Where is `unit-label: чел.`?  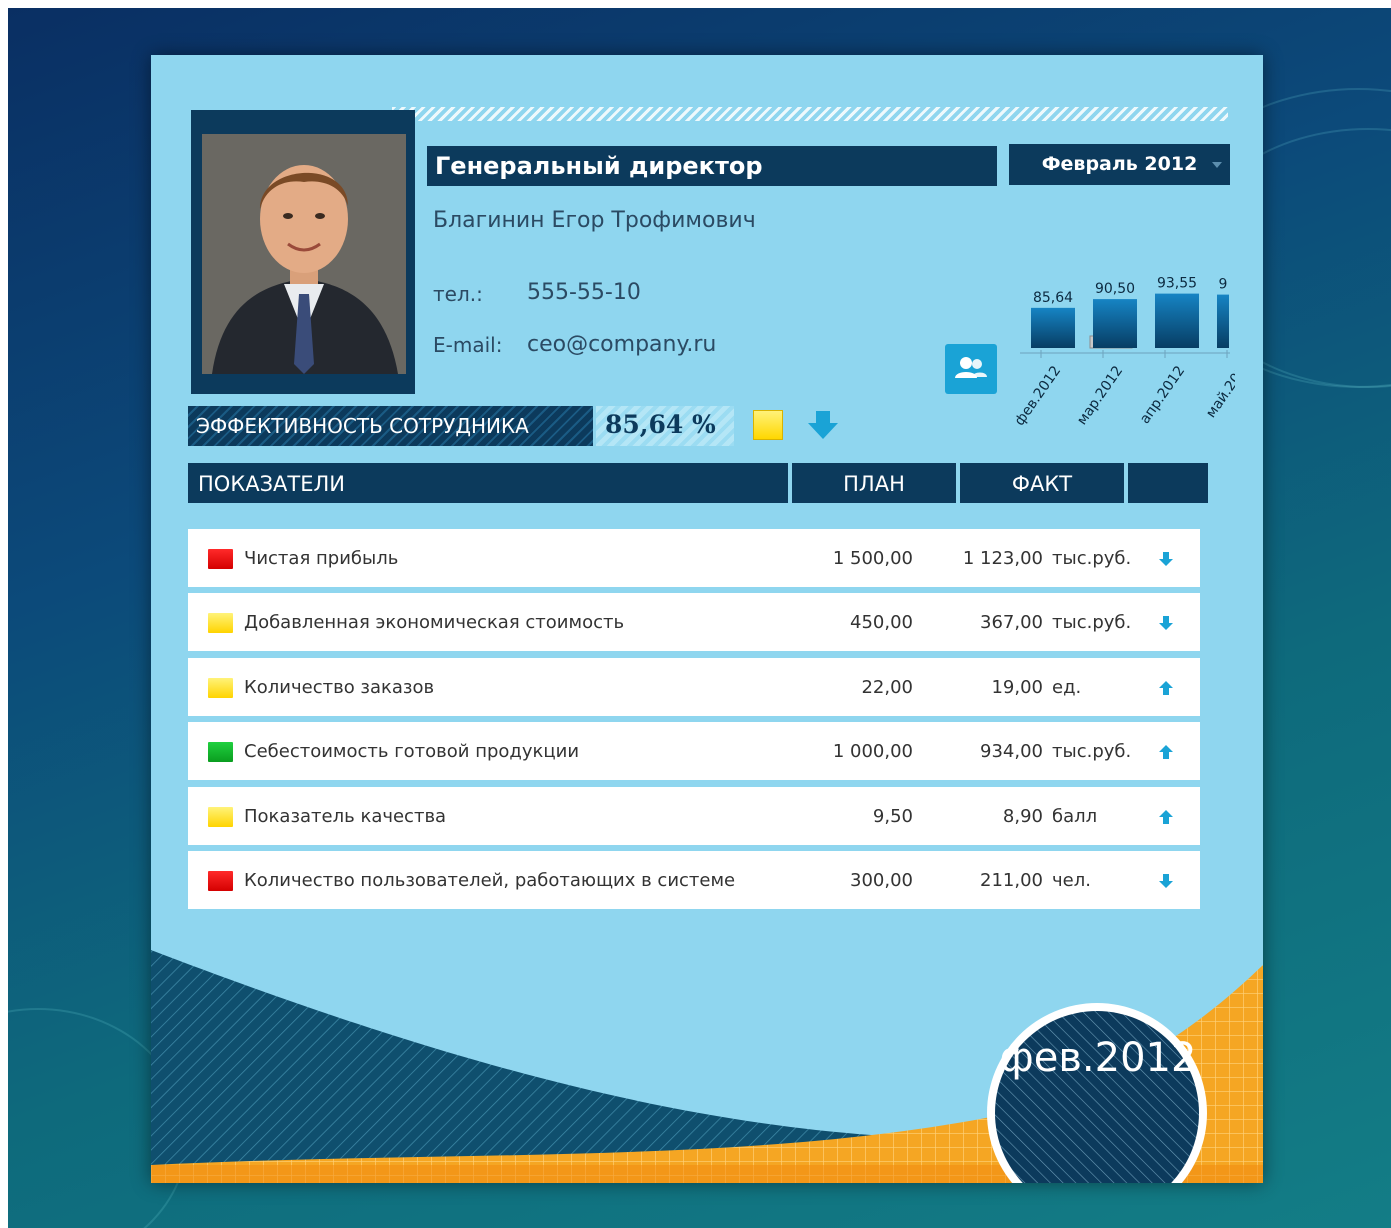
unit-label: чел. is located at coordinates (1071, 880).